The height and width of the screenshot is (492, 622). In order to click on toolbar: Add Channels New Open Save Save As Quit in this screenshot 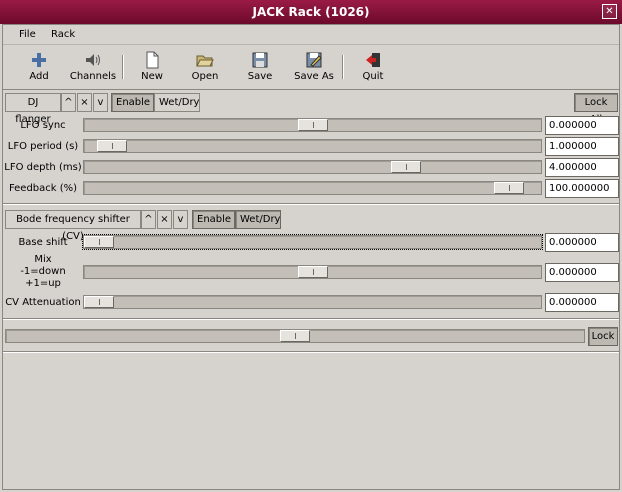, I will do `click(311, 68)`.